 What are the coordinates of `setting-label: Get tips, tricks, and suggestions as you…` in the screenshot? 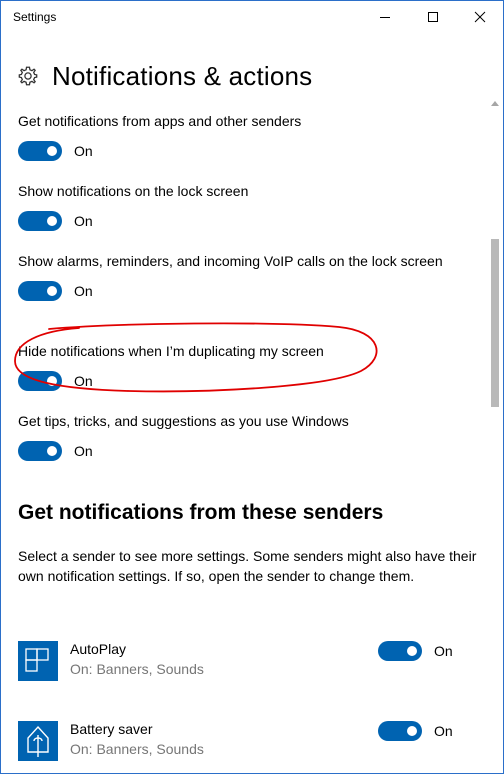 It's located at (183, 421).